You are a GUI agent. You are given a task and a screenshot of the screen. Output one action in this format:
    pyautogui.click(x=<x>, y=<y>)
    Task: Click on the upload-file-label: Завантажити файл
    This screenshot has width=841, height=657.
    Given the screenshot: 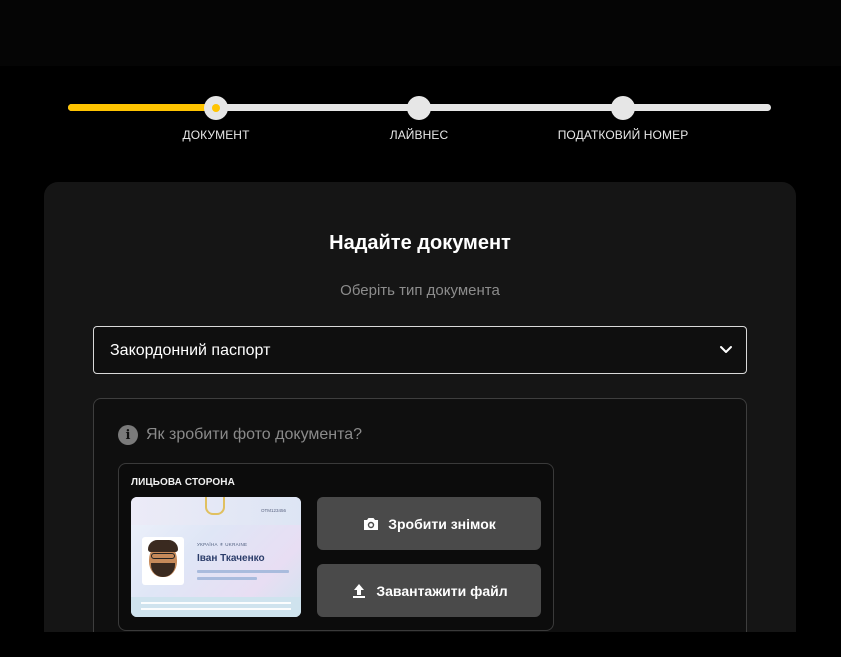 What is the action you would take?
    pyautogui.click(x=442, y=590)
    